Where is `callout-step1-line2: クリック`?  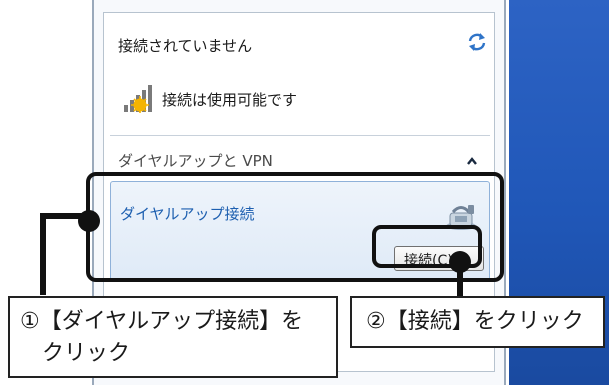 callout-step1-line2: クリック is located at coordinates (86, 353).